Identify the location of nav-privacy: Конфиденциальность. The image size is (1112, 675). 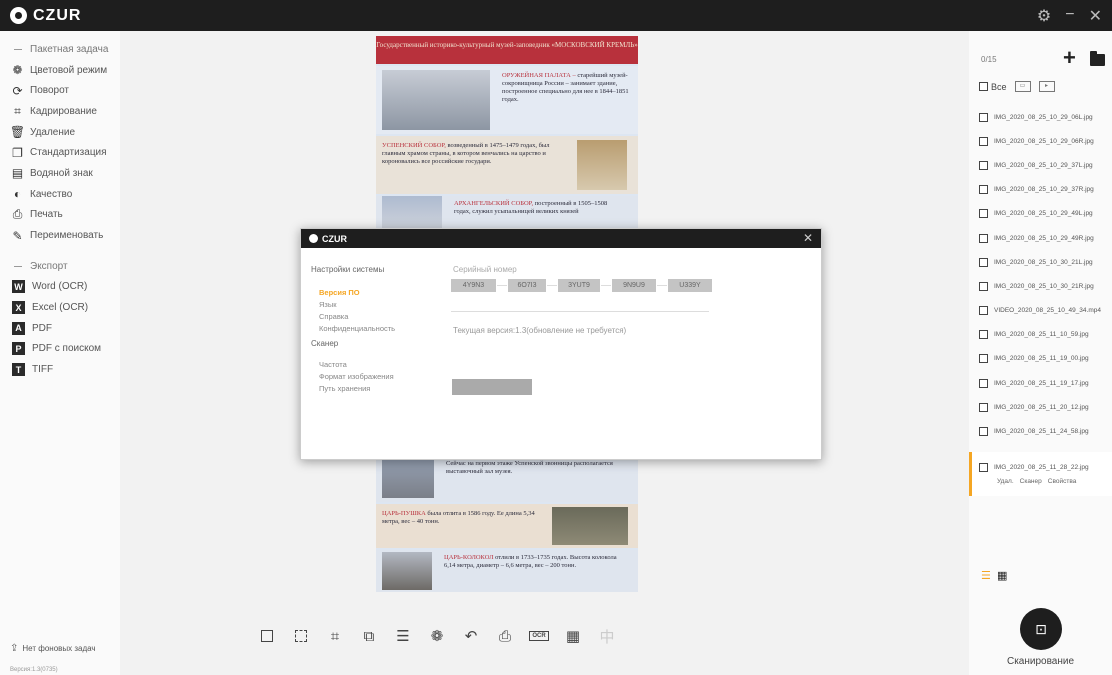
(371, 330).